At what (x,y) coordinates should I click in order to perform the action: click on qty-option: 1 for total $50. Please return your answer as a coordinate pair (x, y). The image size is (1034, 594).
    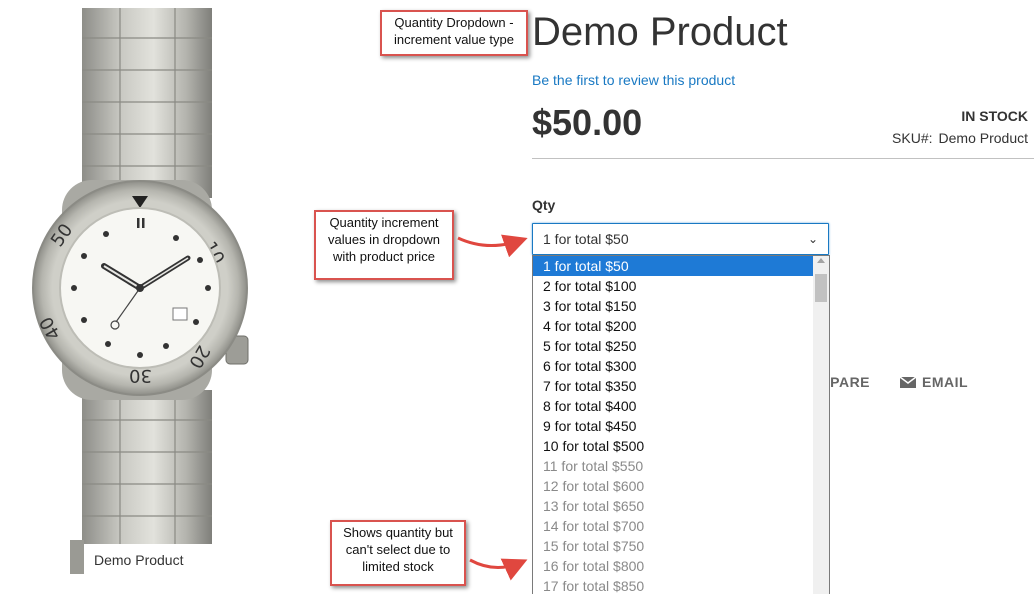
    Looking at the image, I should click on (673, 266).